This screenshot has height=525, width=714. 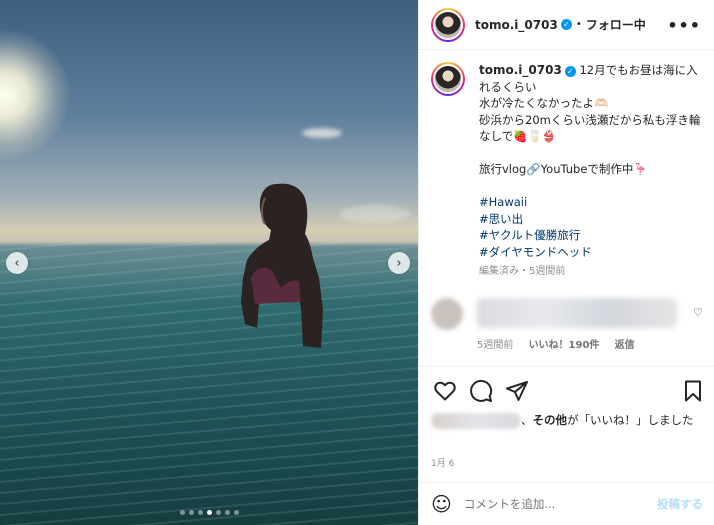 I want to click on share-icon, so click(x=517, y=391).